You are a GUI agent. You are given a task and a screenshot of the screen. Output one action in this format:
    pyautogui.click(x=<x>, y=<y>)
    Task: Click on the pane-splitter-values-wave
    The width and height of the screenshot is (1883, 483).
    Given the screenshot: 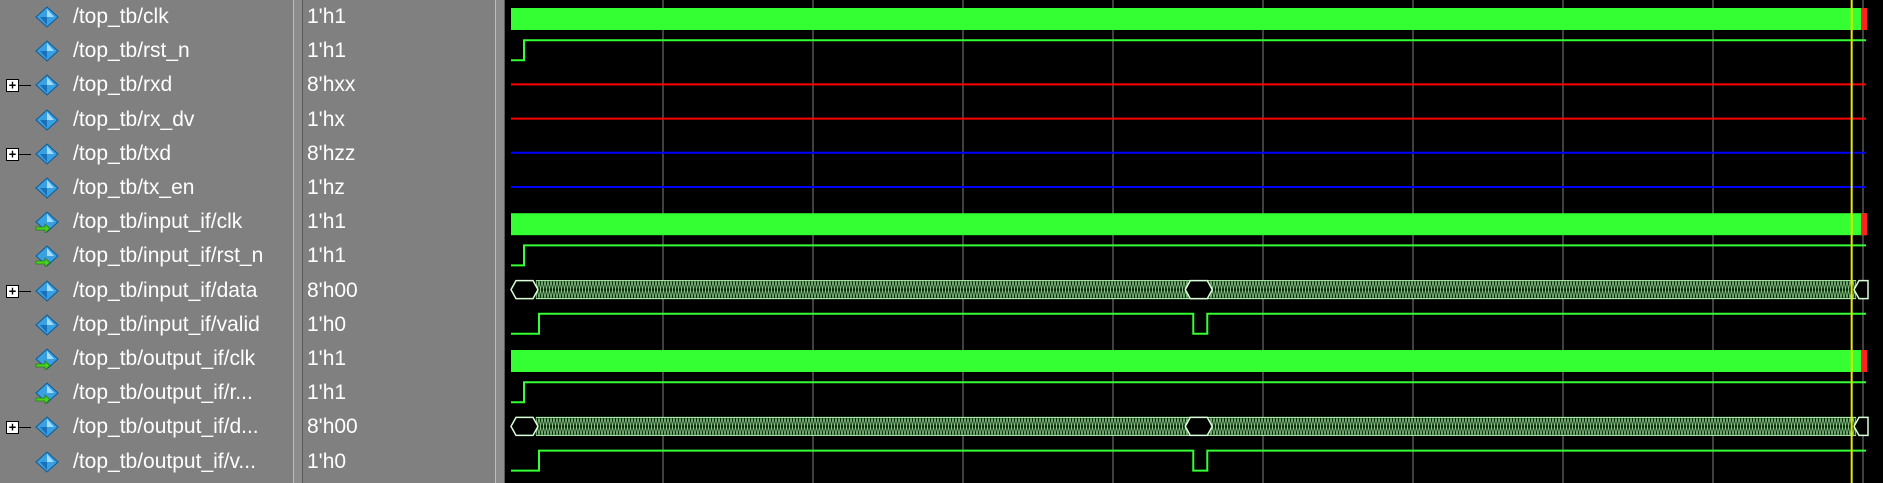 What is the action you would take?
    pyautogui.click(x=500, y=241)
    